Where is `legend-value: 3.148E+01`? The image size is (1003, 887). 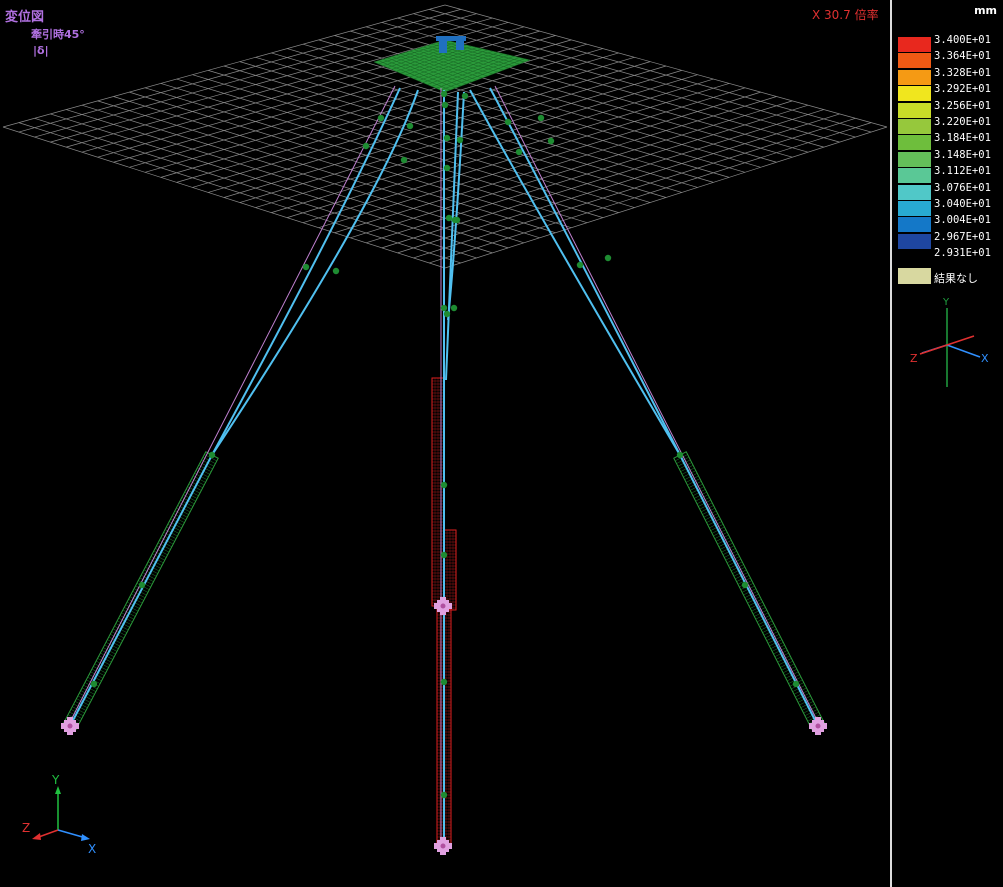 legend-value: 3.148E+01 is located at coordinates (962, 154).